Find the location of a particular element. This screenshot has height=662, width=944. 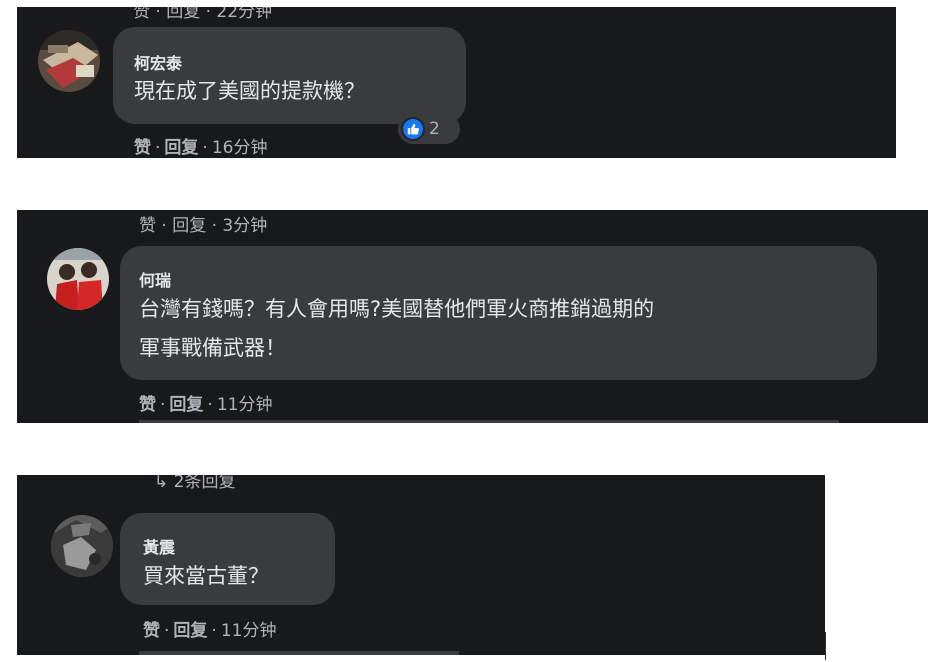

comment-author: 柯宏泰 is located at coordinates (158, 62).